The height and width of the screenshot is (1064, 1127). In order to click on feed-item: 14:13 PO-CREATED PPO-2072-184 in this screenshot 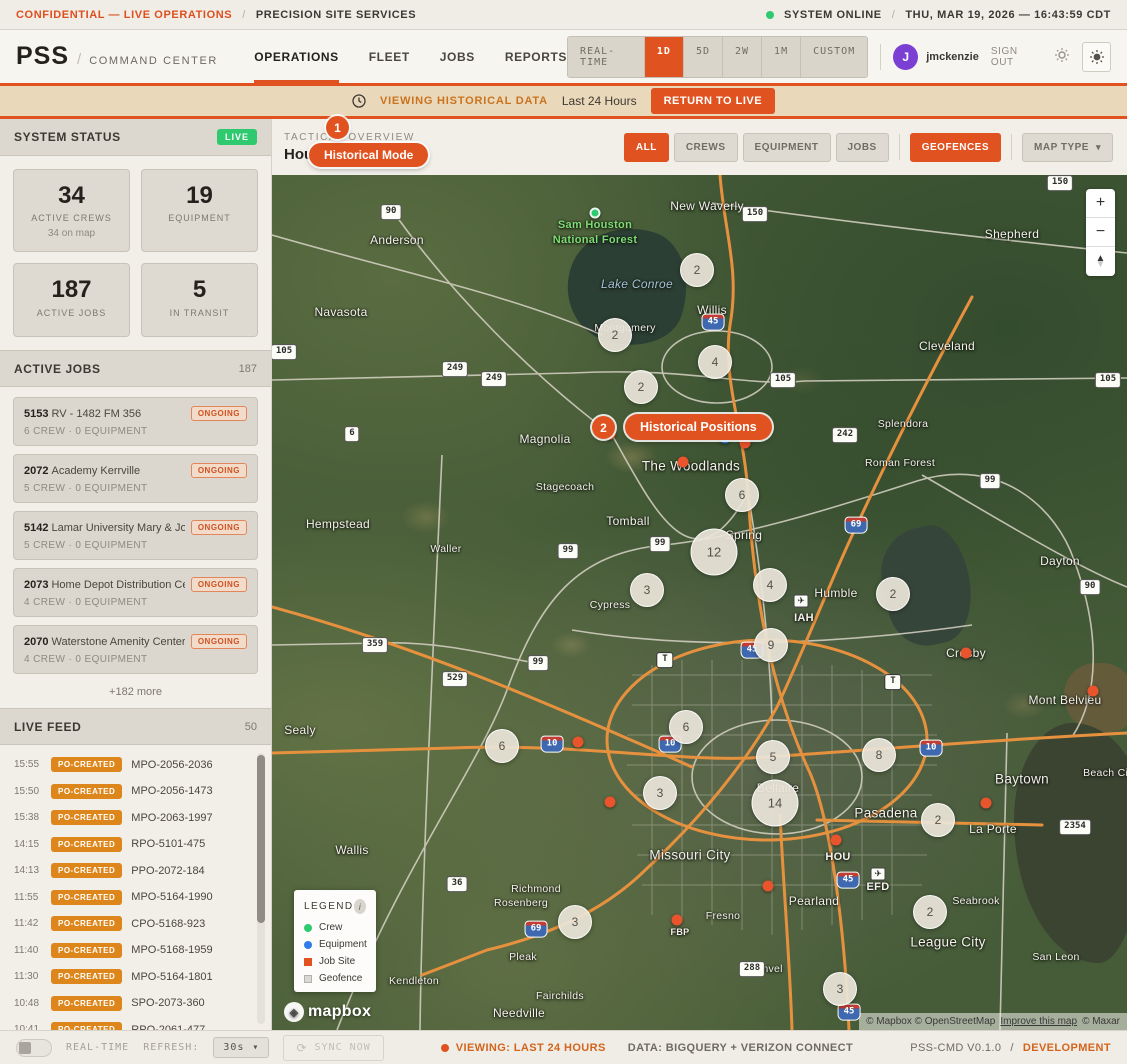, I will do `click(131, 870)`.